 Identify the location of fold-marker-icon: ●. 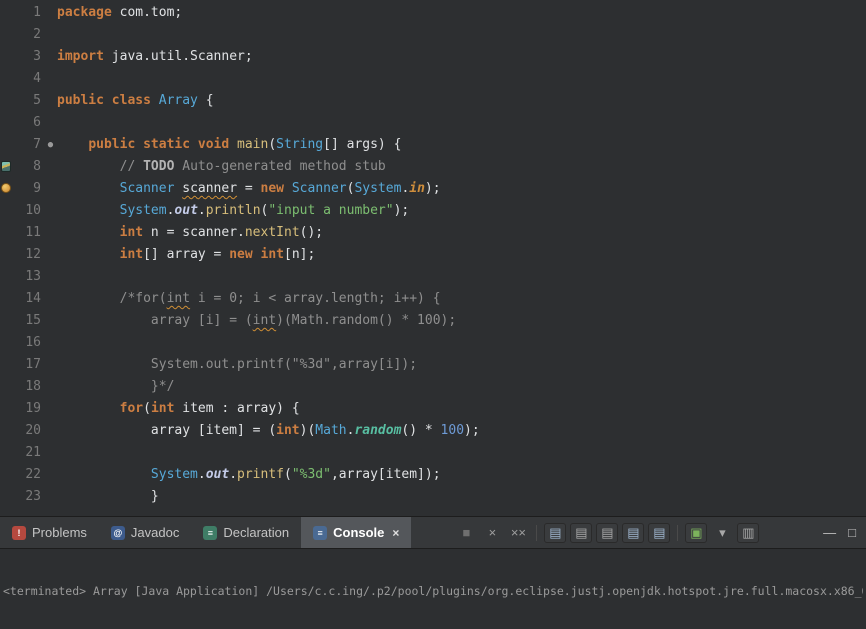
(50, 145).